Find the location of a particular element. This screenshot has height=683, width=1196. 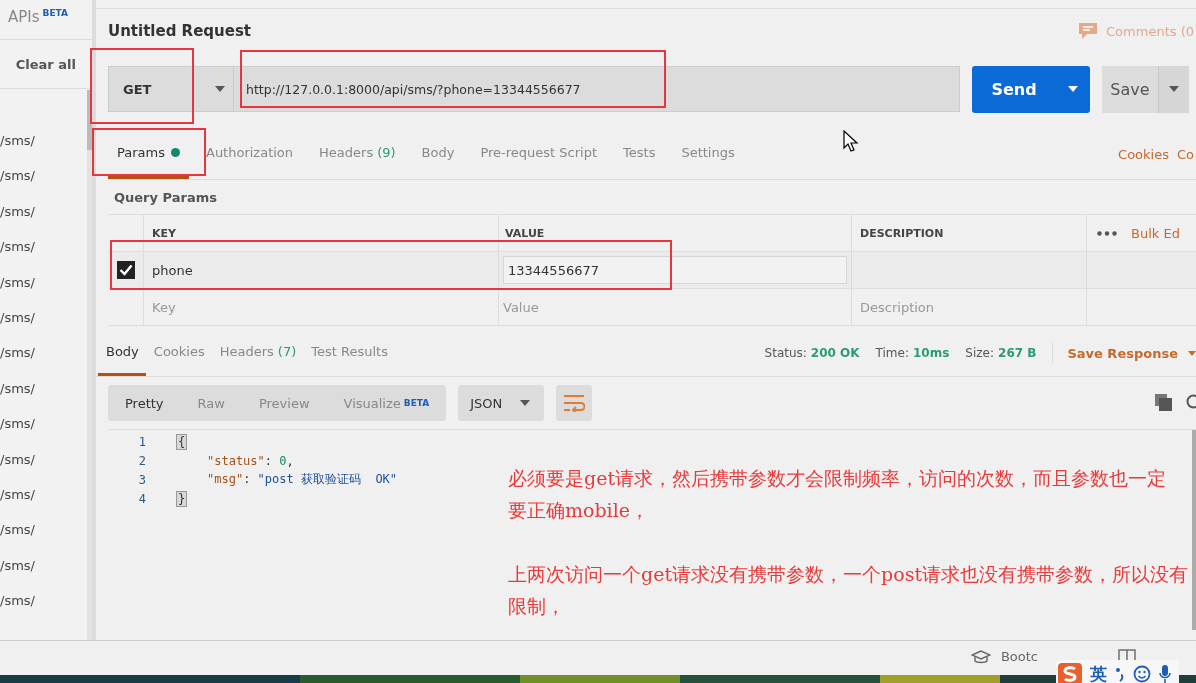

input-mode: 英 is located at coordinates (1098, 672).